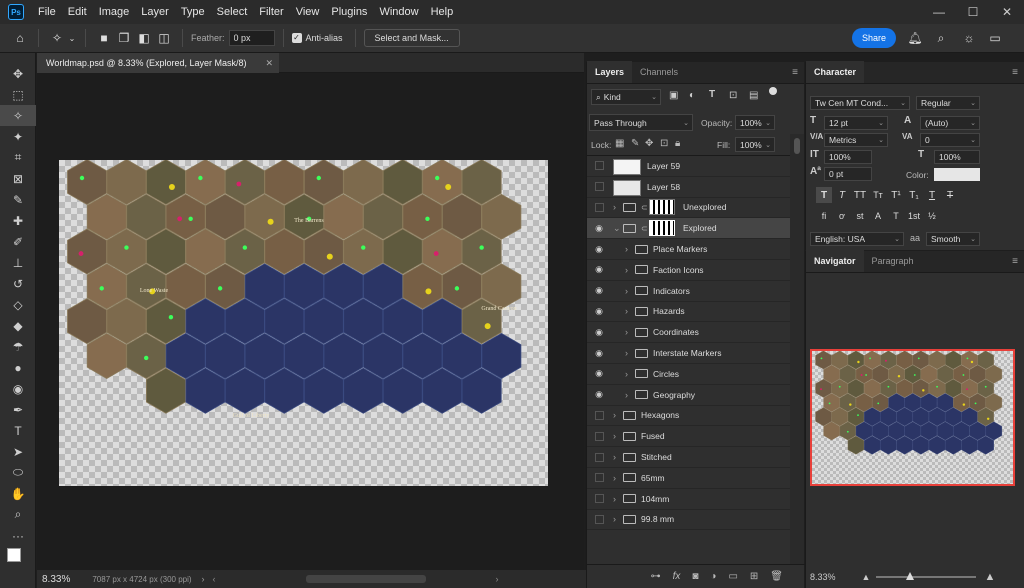  I want to click on layers-scroll-thumb, so click(797, 146).